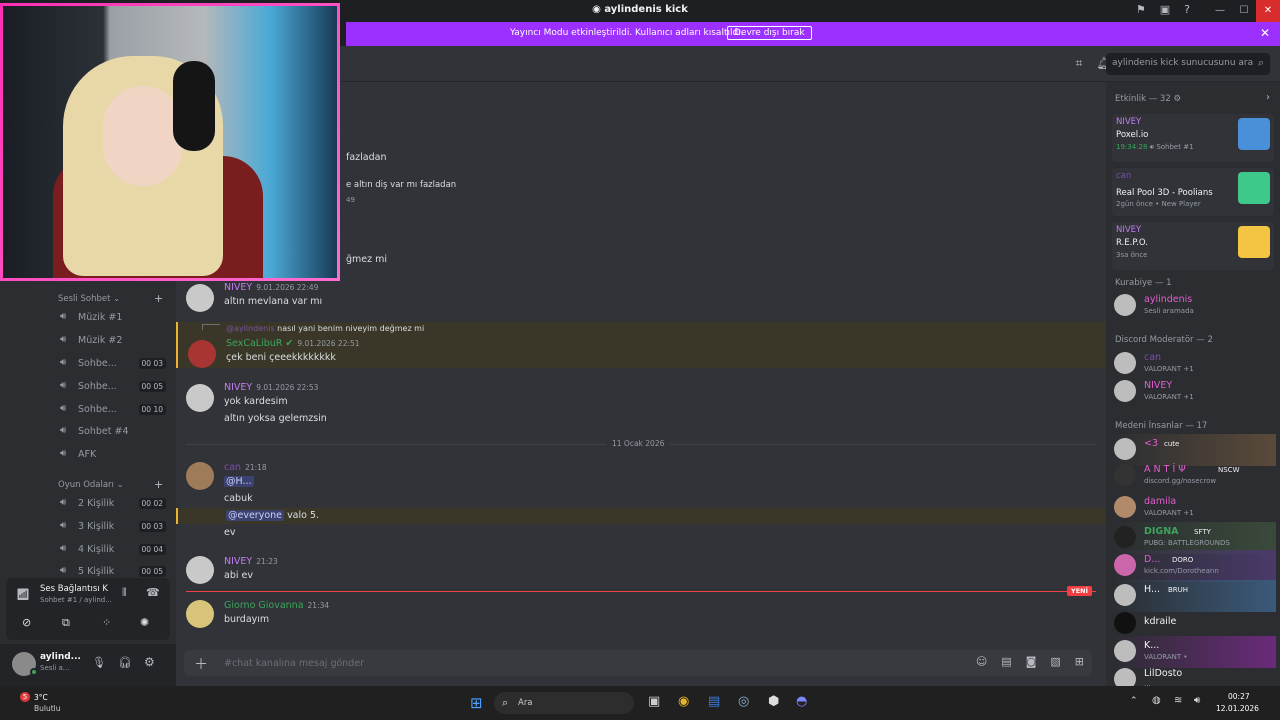 The height and width of the screenshot is (720, 1280). I want to click on disconnect-icon: ☎, so click(153, 592).